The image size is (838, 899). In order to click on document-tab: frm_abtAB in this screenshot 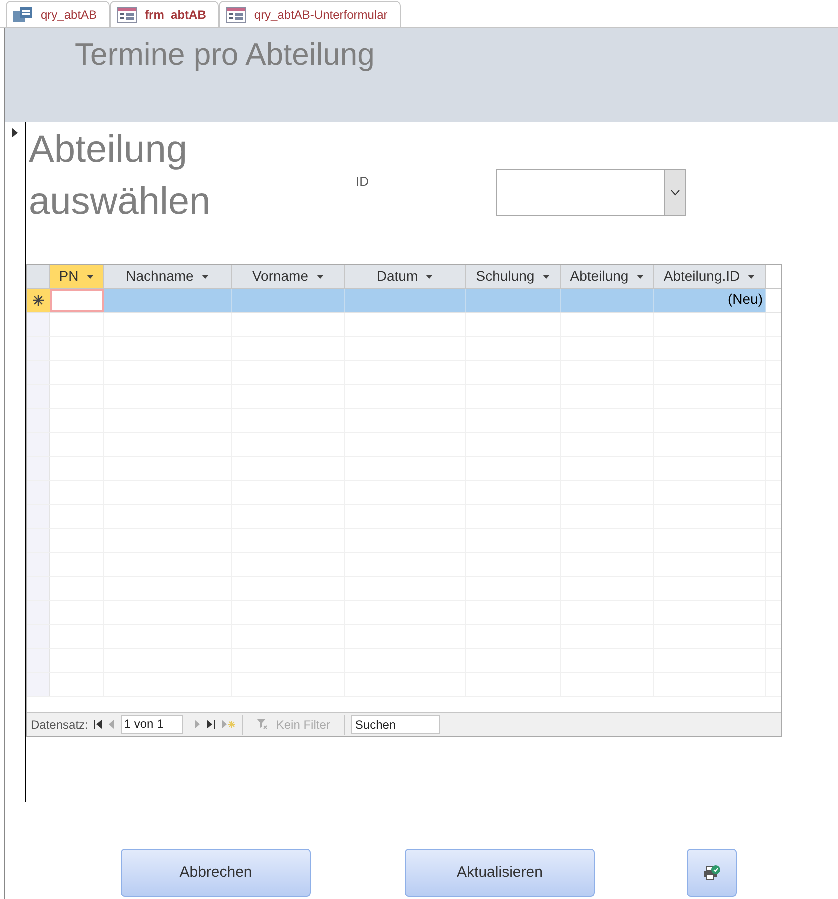, I will do `click(165, 14)`.